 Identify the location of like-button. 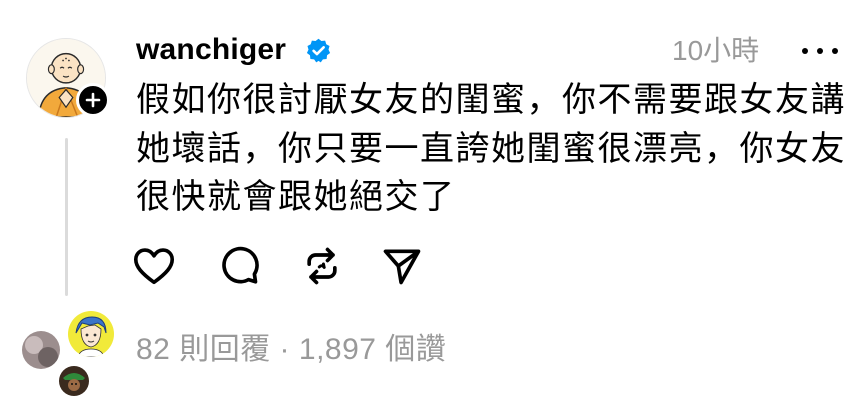
(154, 266).